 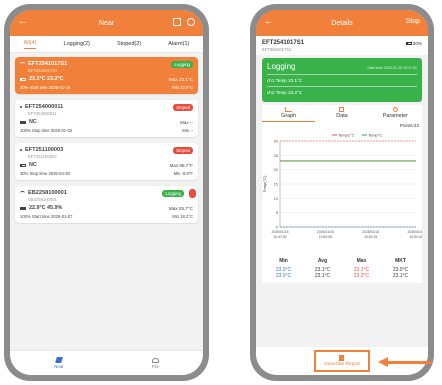 What do you see at coordinates (47, 193) in the screenshot?
I see `device-sn: EB2258100001` at bounding box center [47, 193].